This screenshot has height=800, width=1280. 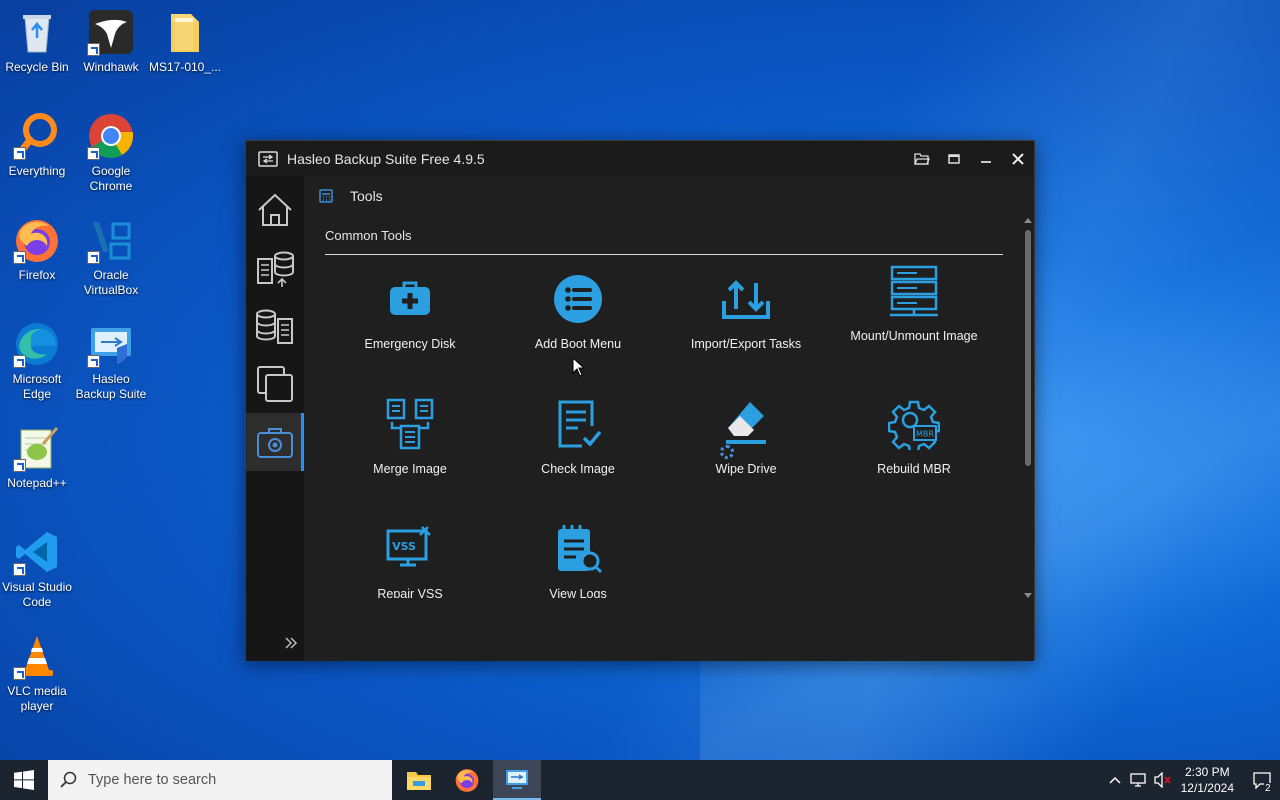 I want to click on log-search-icon, so click(x=580, y=549).